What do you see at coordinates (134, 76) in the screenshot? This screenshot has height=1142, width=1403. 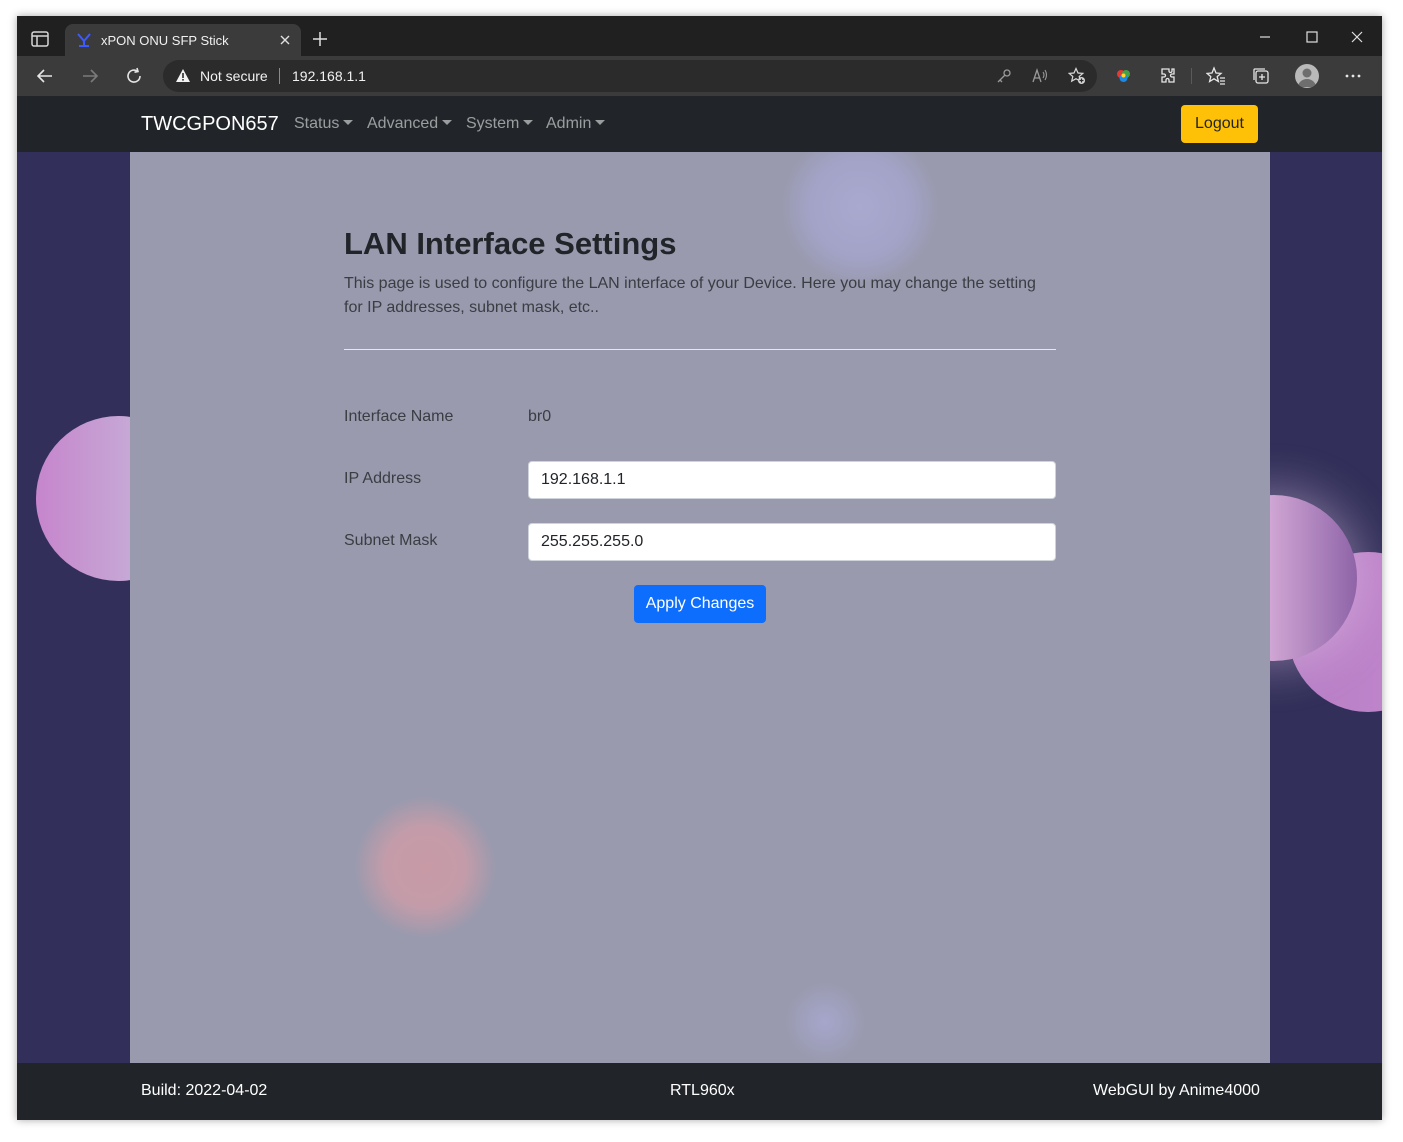 I see `refresh-icon` at bounding box center [134, 76].